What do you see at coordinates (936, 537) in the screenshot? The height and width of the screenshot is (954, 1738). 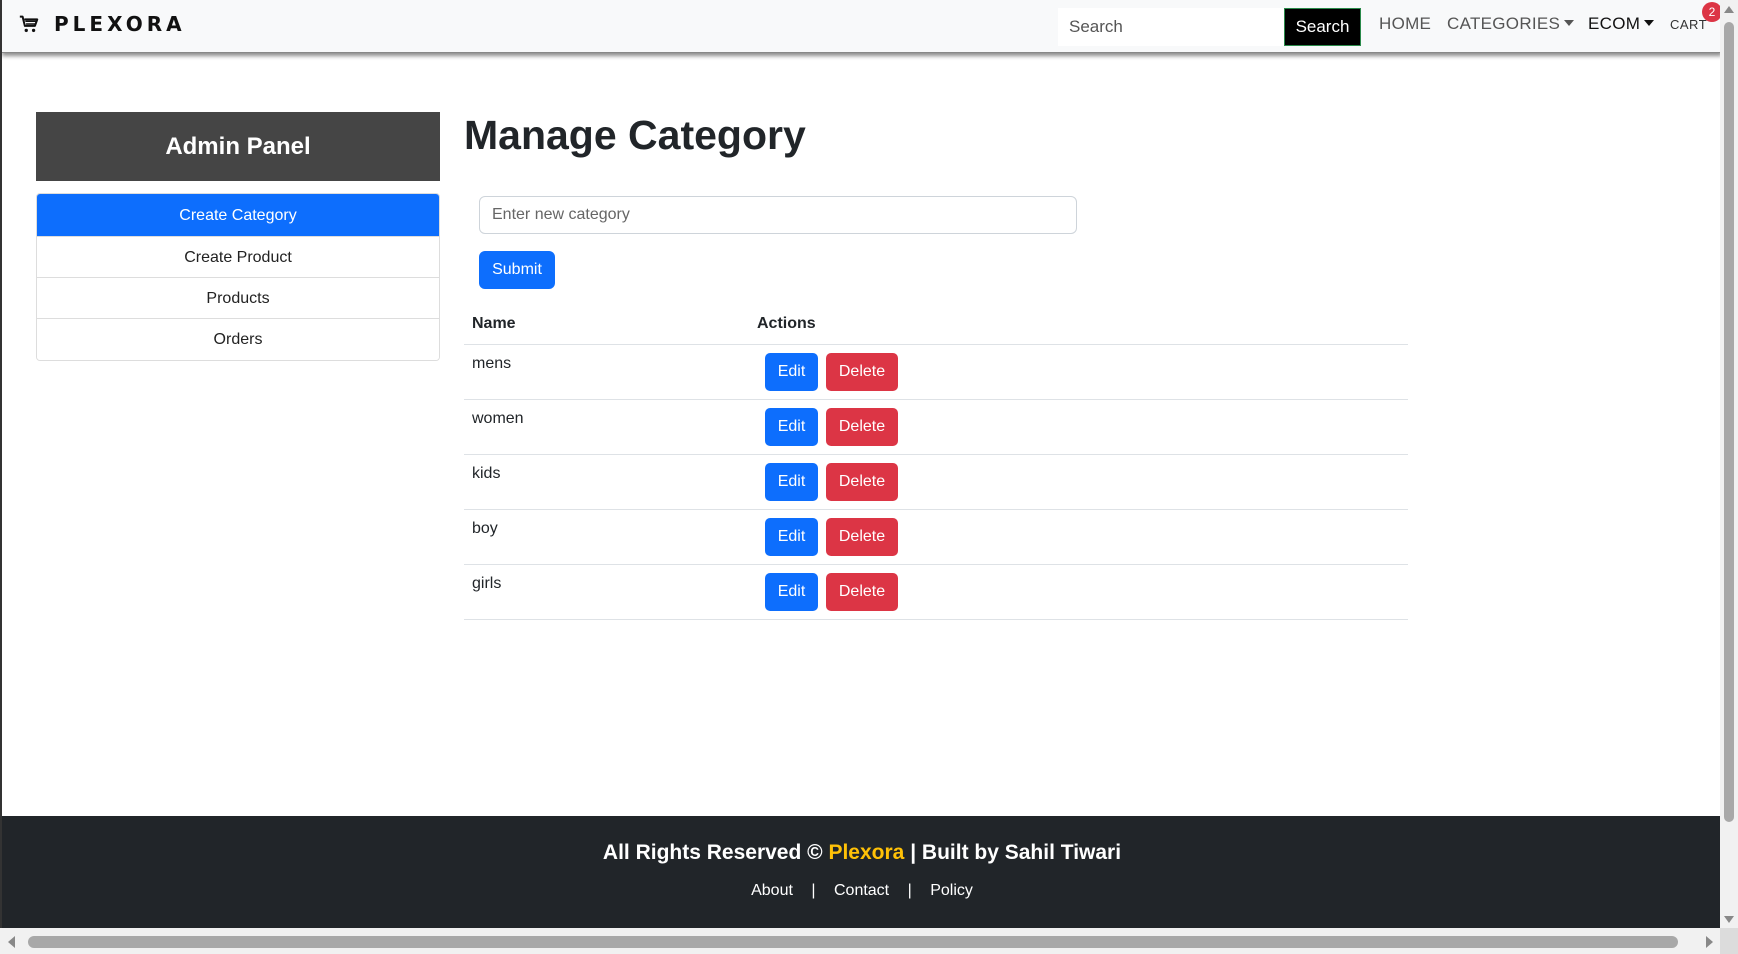 I see `table-row: boy Edit Delete` at bounding box center [936, 537].